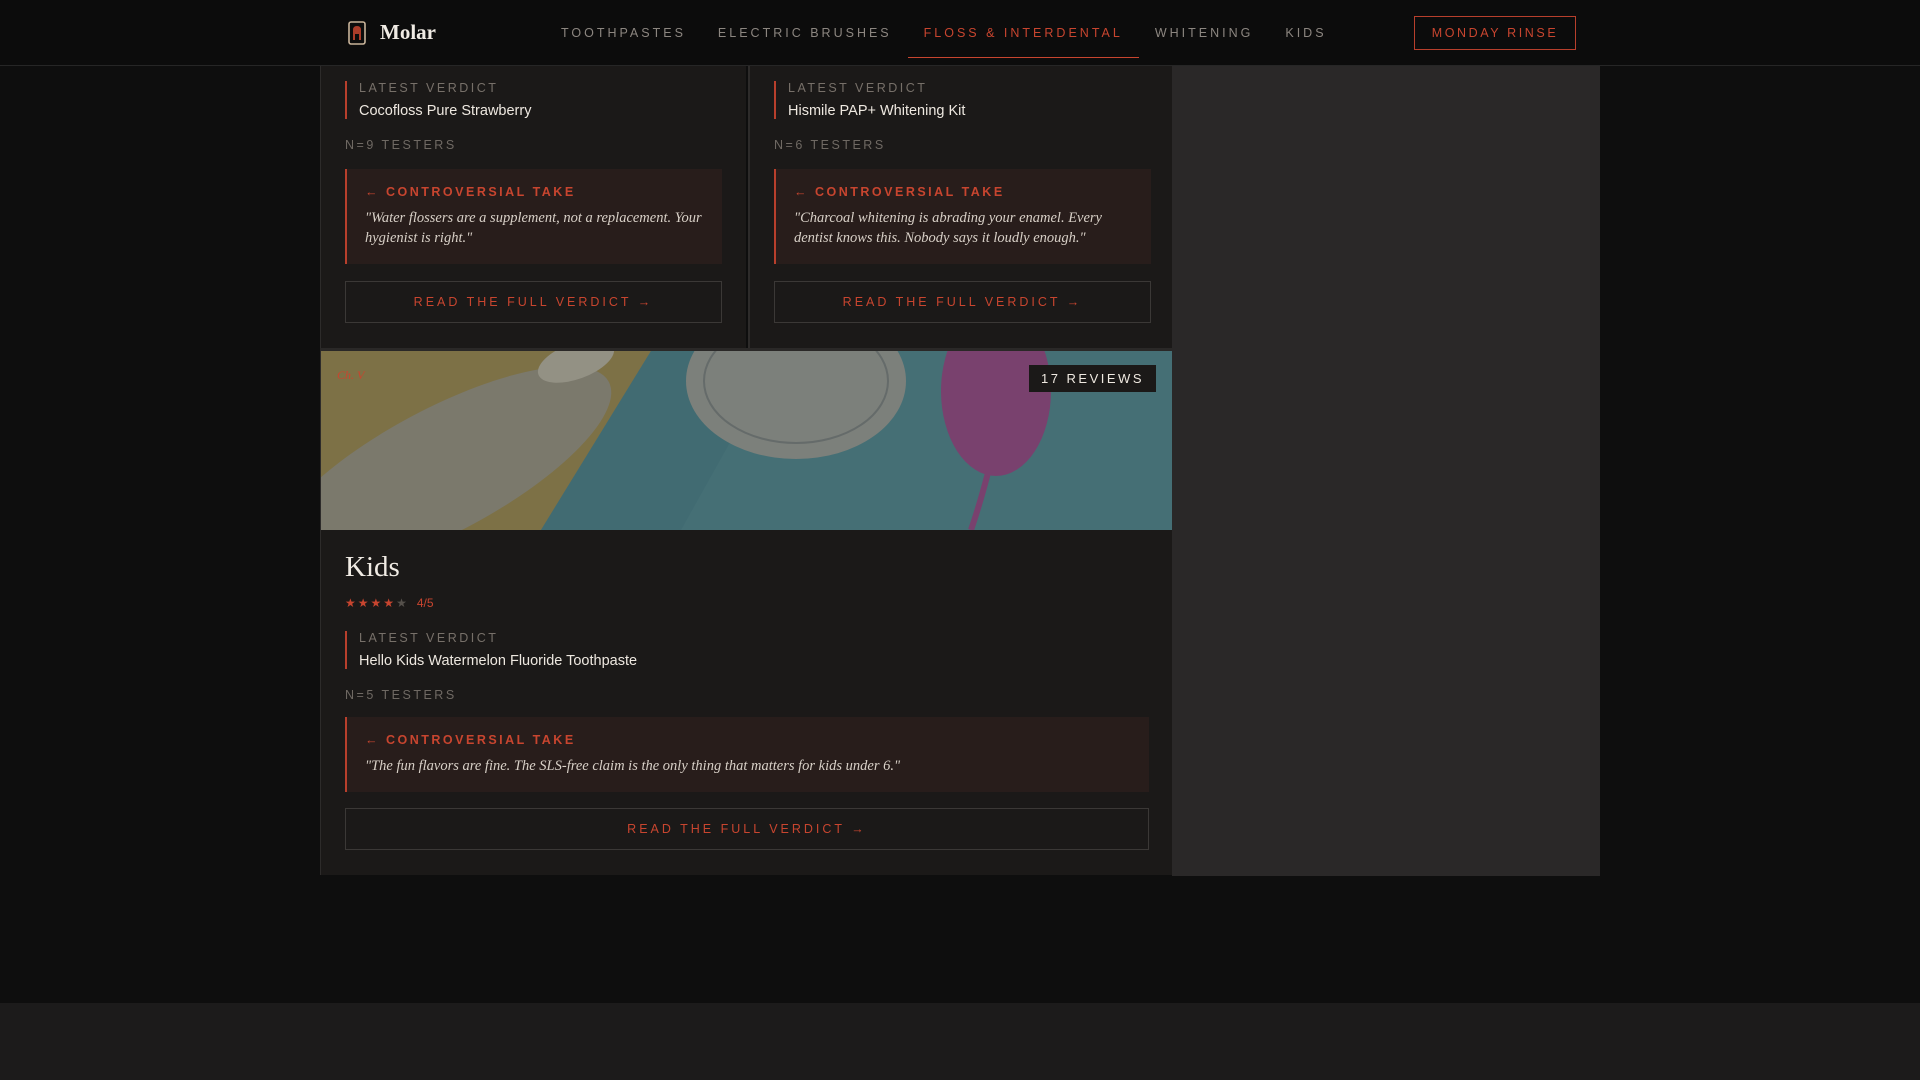  What do you see at coordinates (357, 32) in the screenshot?
I see `tooth-icon` at bounding box center [357, 32].